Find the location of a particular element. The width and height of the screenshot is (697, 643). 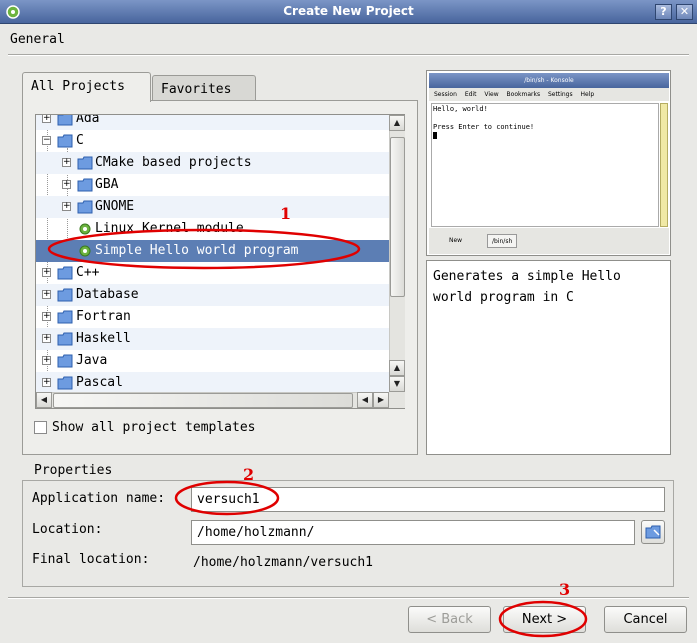

terminal-cursor is located at coordinates (435, 135).